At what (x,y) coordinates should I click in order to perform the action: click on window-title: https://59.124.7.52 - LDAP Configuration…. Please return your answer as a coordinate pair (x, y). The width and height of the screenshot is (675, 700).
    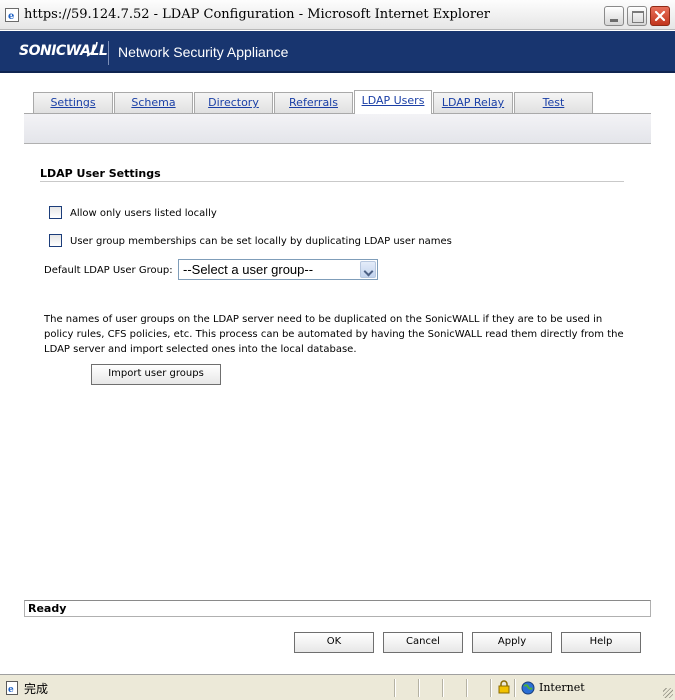
    Looking at the image, I should click on (257, 14).